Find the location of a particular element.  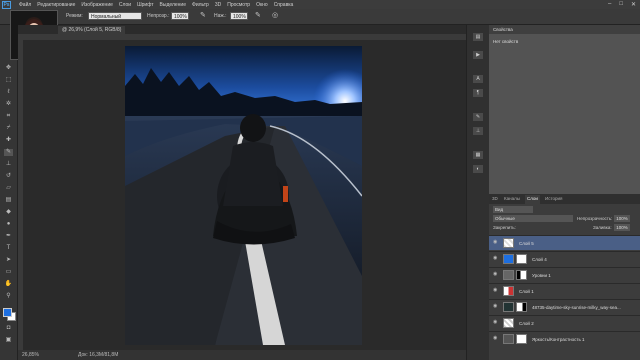

screen-mode-icon: ▣ is located at coordinates (8, 340).